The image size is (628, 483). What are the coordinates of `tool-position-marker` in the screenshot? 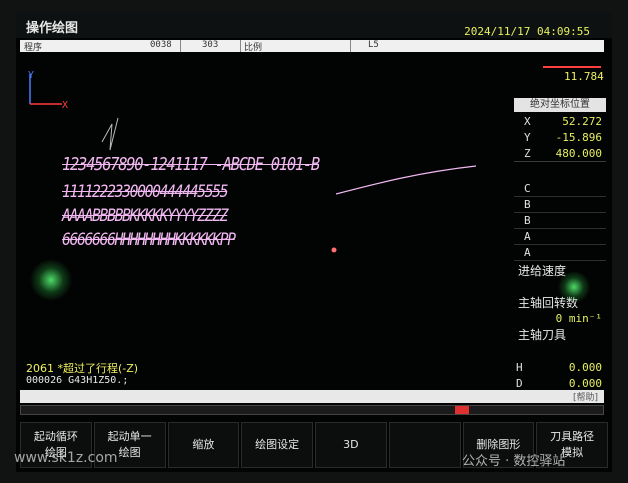 It's located at (334, 250).